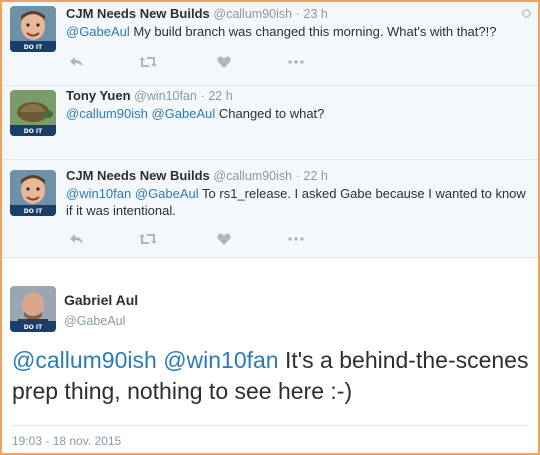  What do you see at coordinates (270, 113) in the screenshot?
I see `tweet-body: Changed to what?` at bounding box center [270, 113].